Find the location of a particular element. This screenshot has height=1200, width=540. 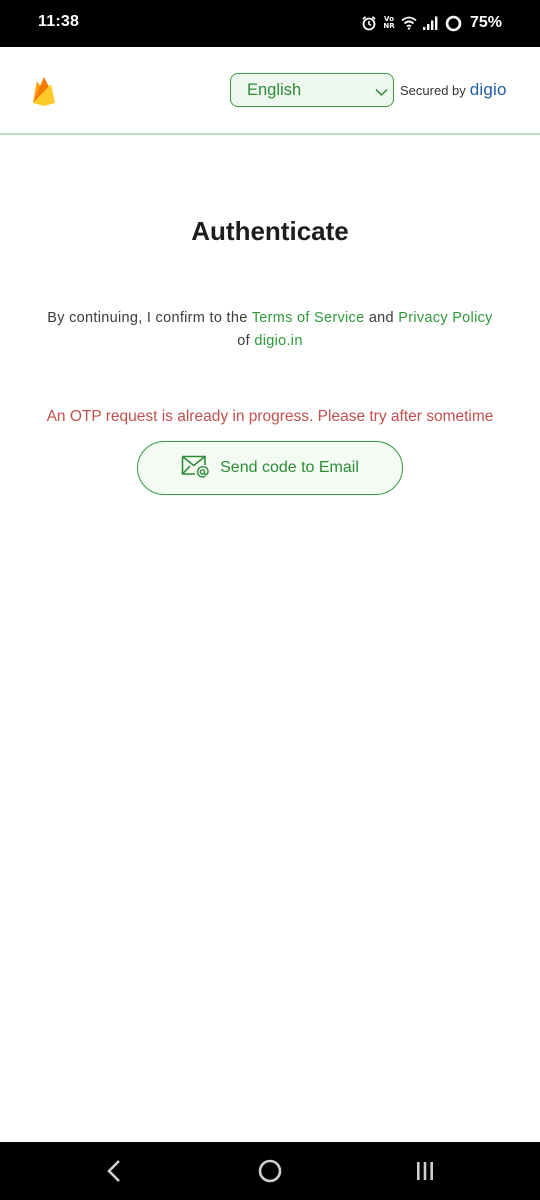

volte-bottom-text: NR is located at coordinates (389, 26).